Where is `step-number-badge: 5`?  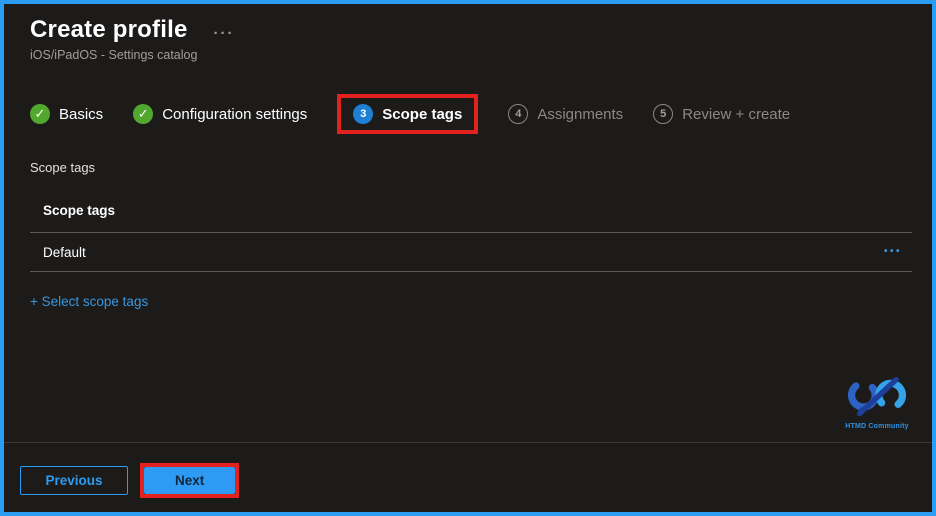 step-number-badge: 5 is located at coordinates (663, 114).